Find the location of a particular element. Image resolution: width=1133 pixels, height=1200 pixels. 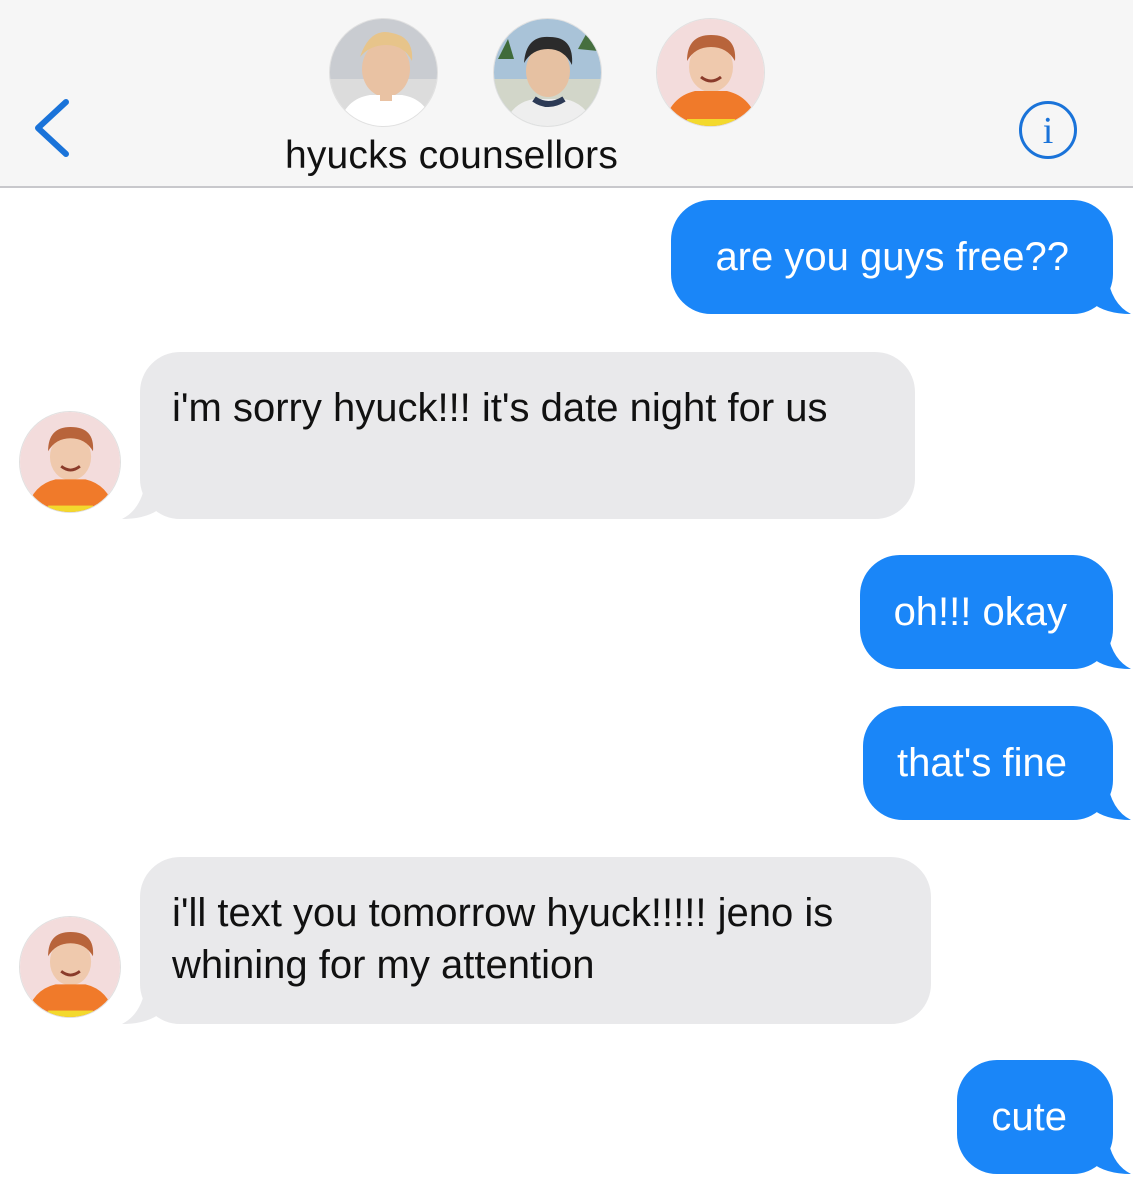

message-bubble-sent: oh!!! okay is located at coordinates (995, 612).